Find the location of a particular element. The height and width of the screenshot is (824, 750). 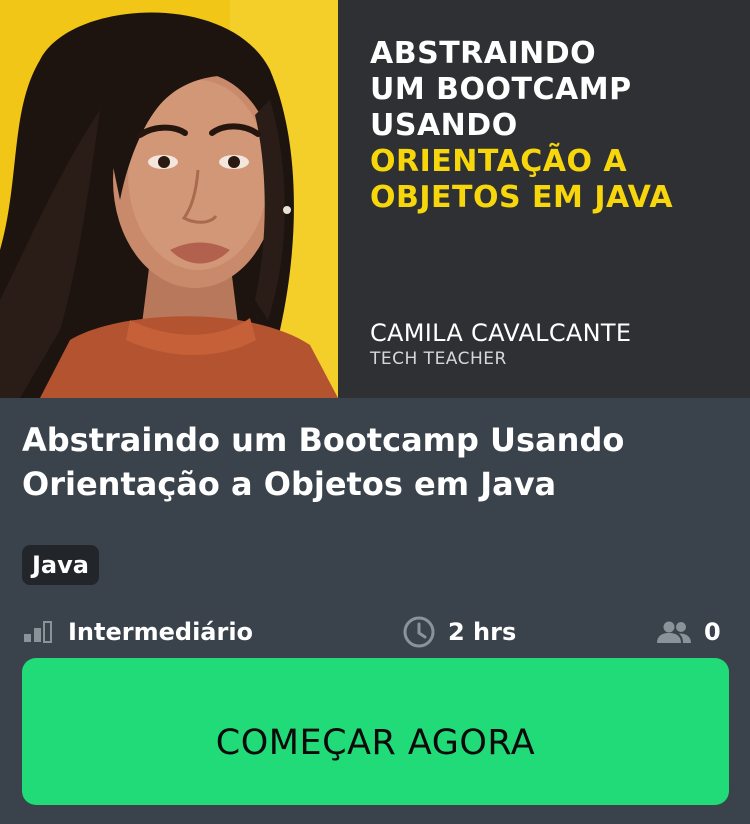

instructor-info: CAMILA CAVALCANTE TECH TEACHER is located at coordinates (500, 344).